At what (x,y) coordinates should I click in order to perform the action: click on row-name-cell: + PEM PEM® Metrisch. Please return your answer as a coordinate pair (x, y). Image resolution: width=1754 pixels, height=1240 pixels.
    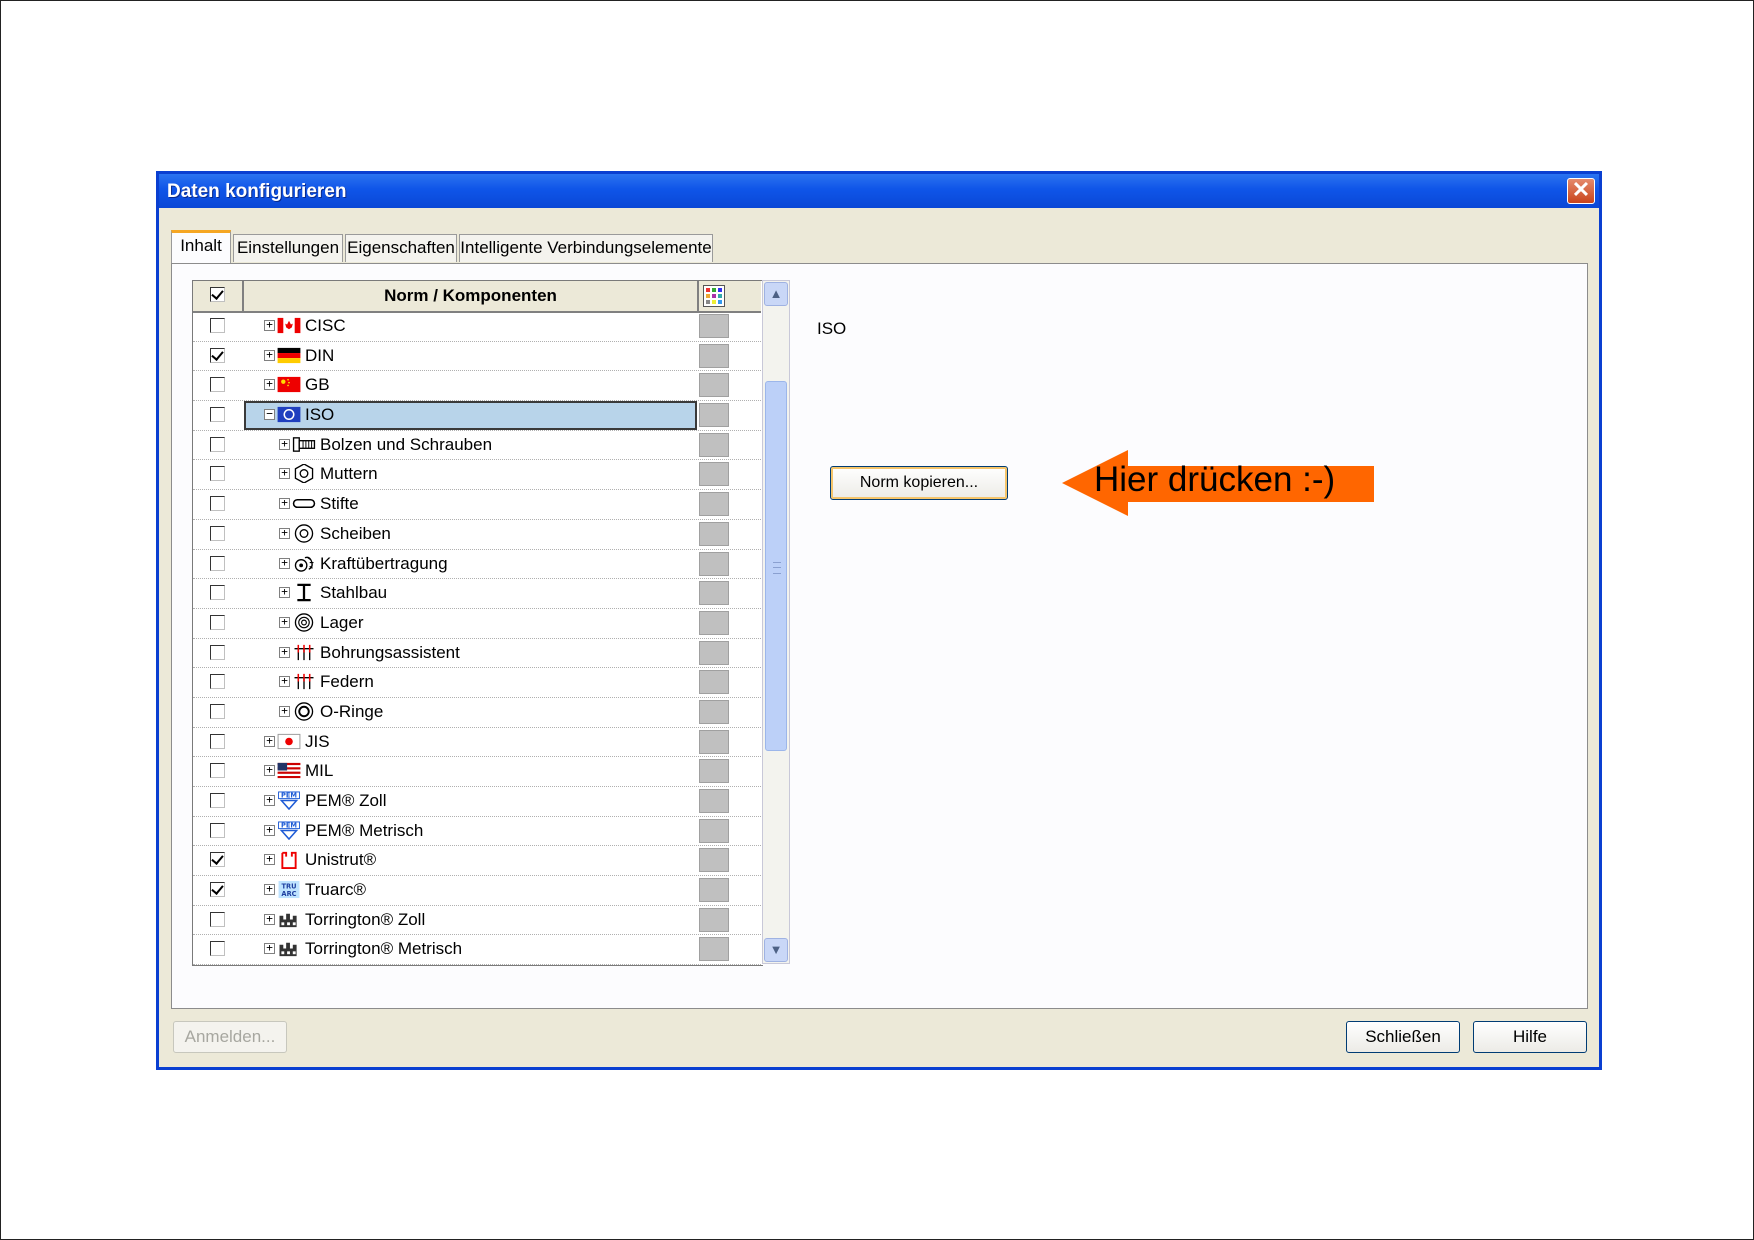
    Looking at the image, I should click on (470, 831).